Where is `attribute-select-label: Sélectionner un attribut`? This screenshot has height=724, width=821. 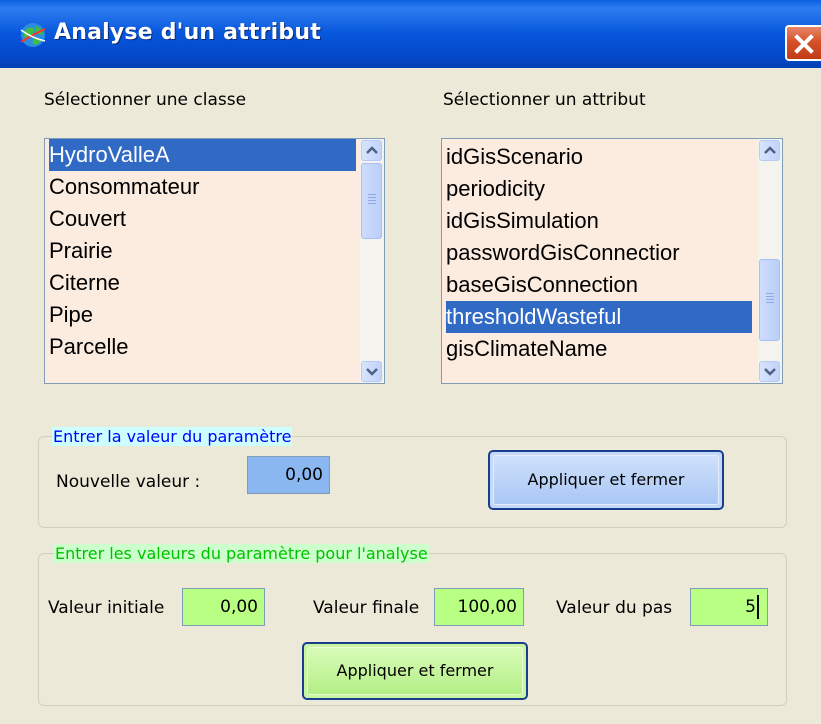 attribute-select-label: Sélectionner un attribut is located at coordinates (544, 100).